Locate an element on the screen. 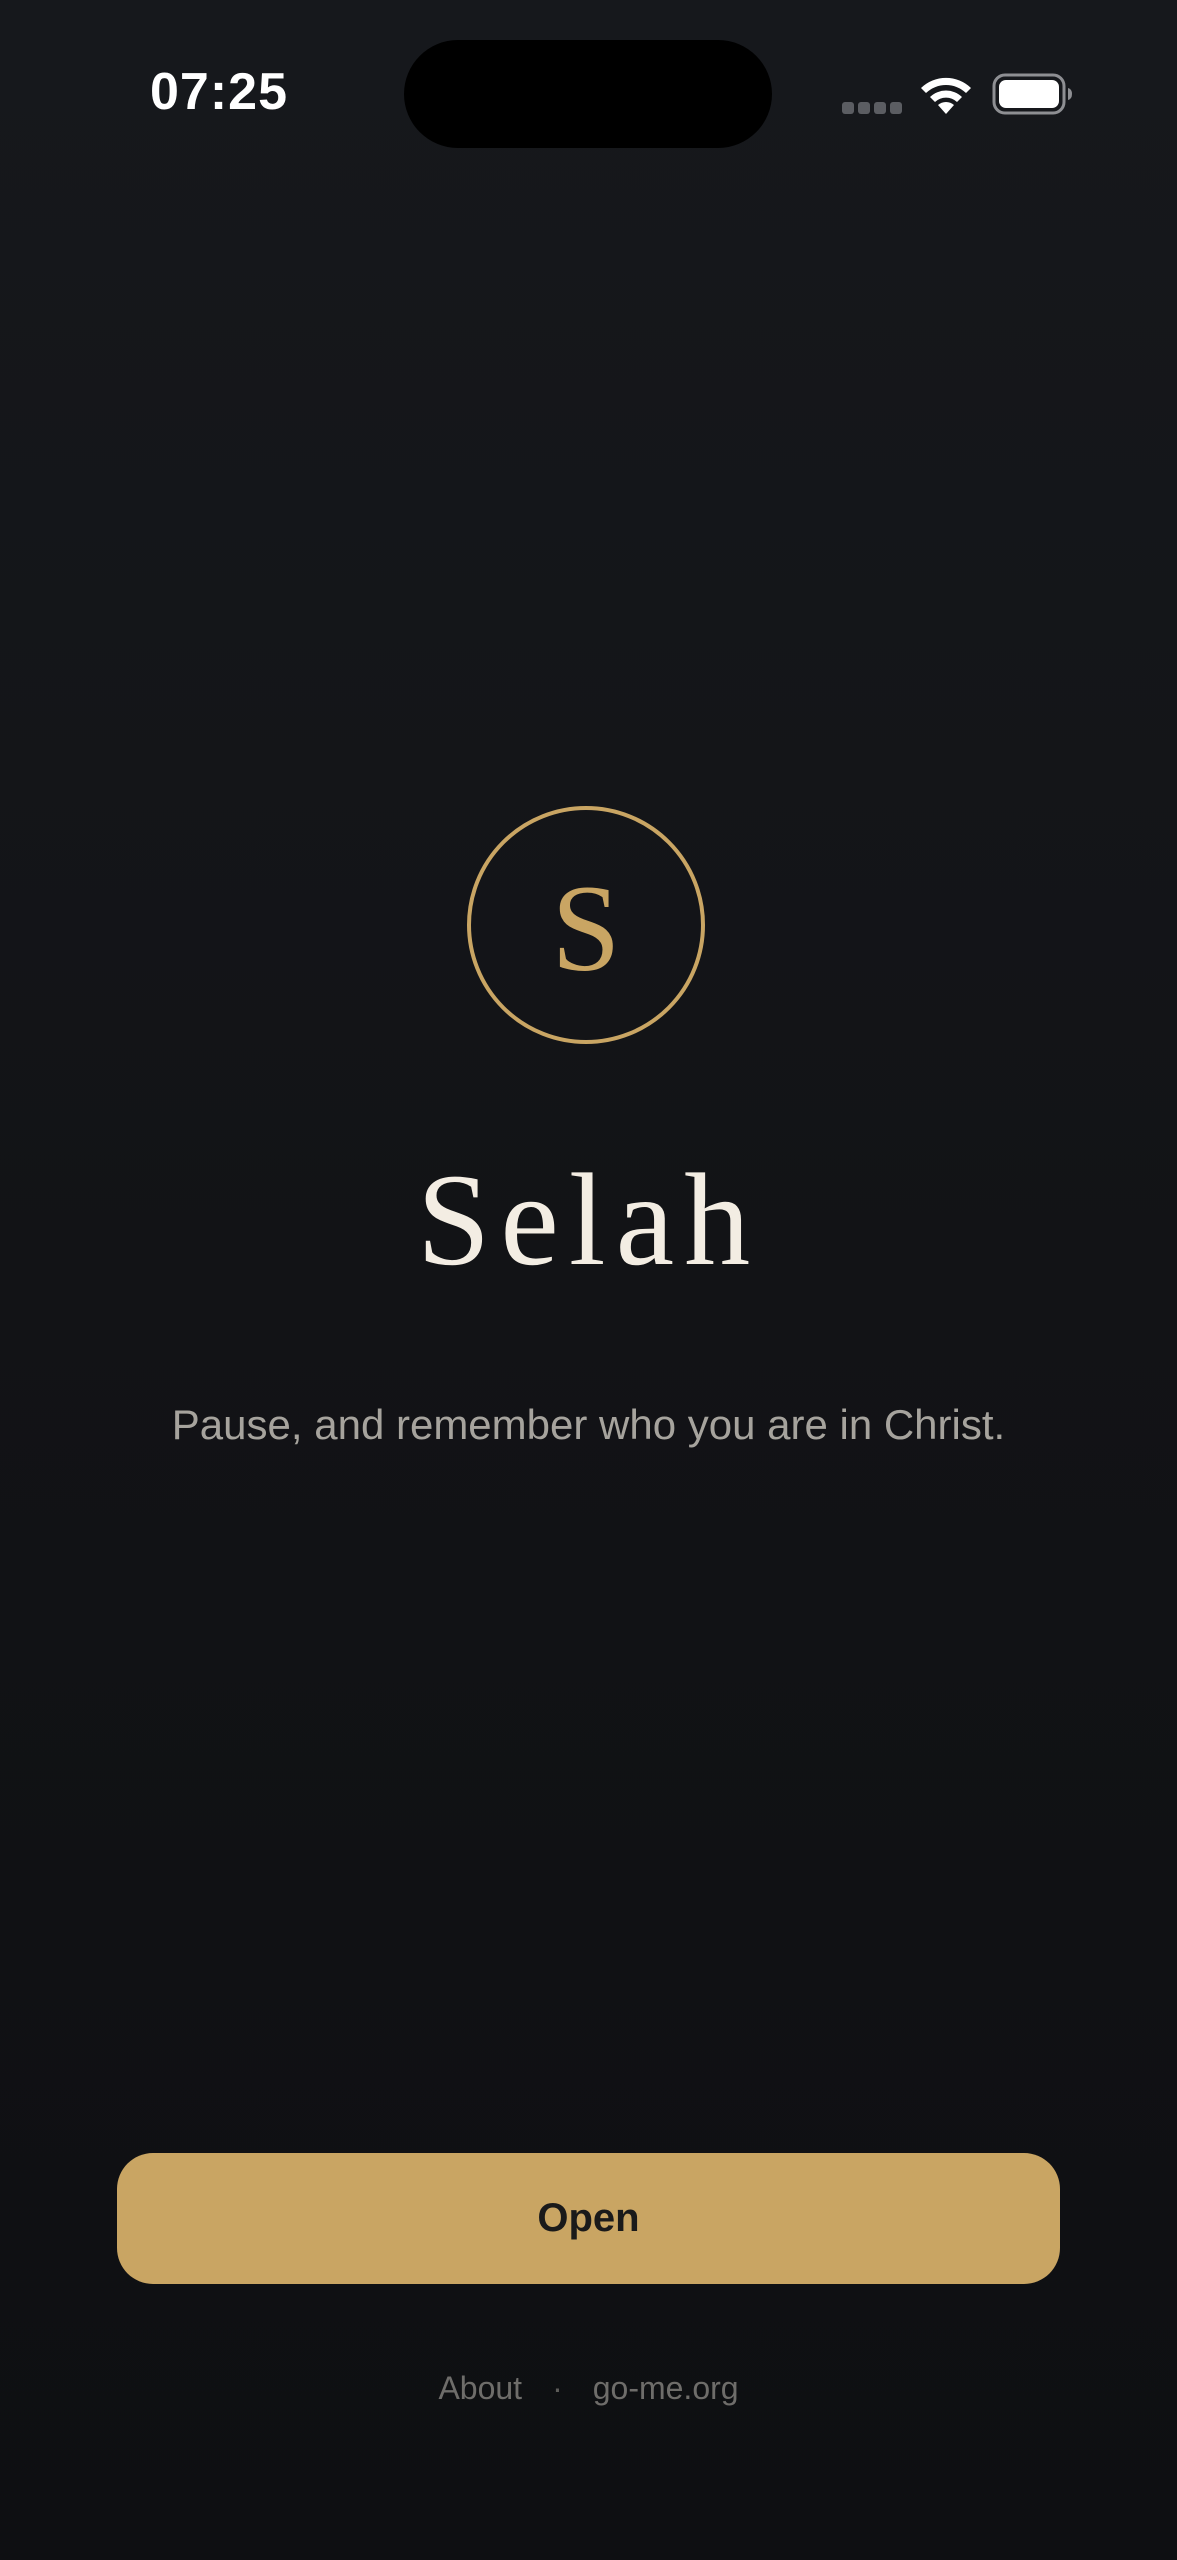 The height and width of the screenshot is (2560, 1177). website-link: go-me.org is located at coordinates (666, 2388).